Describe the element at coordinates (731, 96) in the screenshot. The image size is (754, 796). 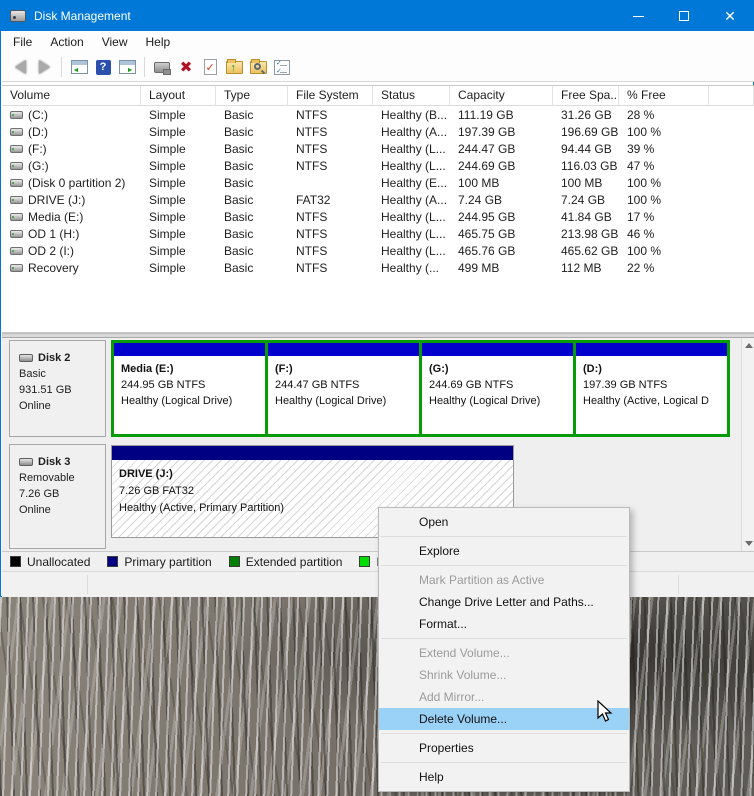
I see `column-header-filler` at that location.